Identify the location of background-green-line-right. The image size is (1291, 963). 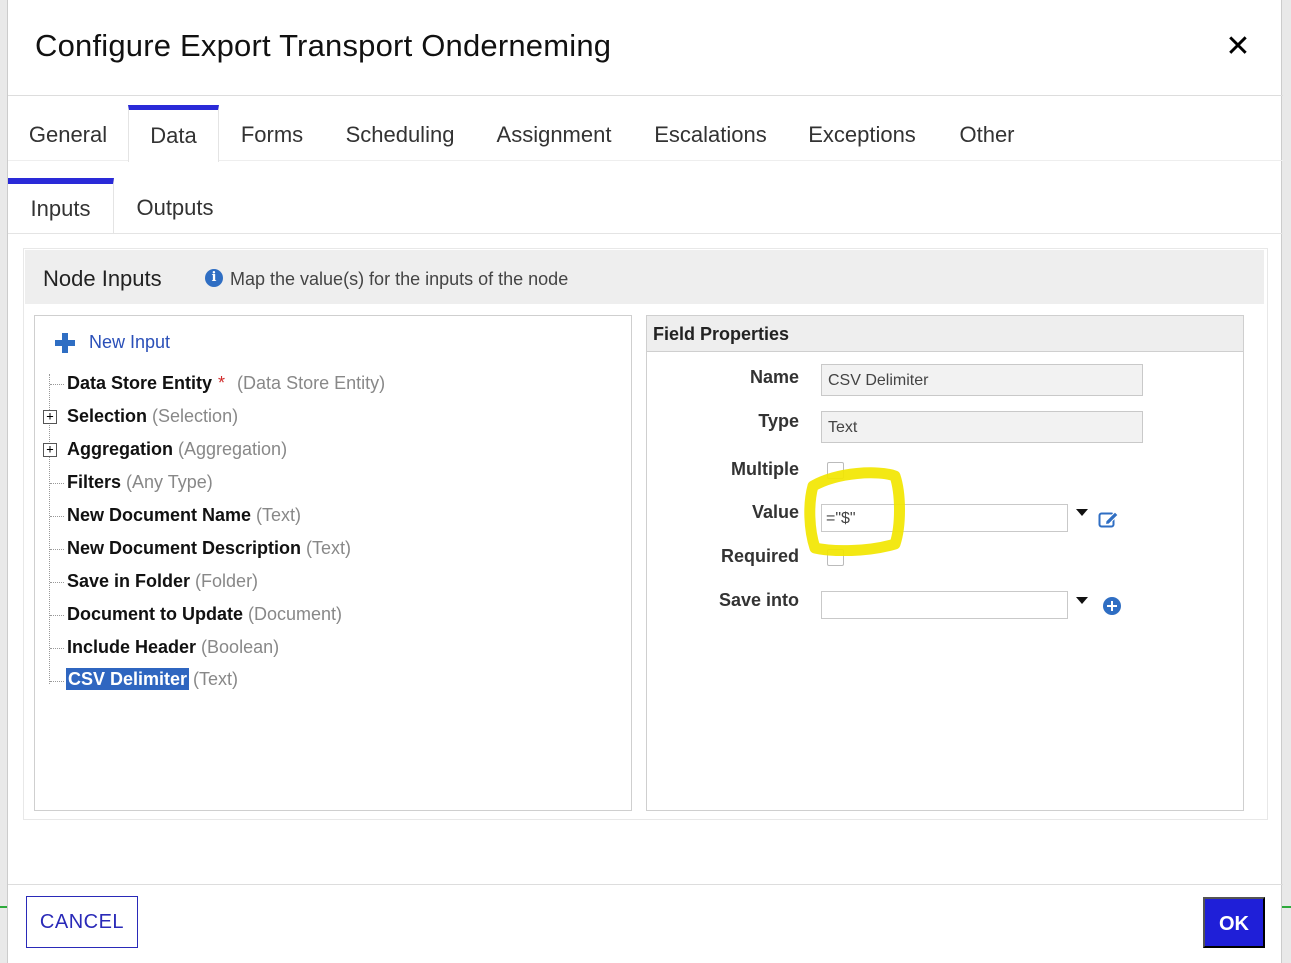
(1286, 907).